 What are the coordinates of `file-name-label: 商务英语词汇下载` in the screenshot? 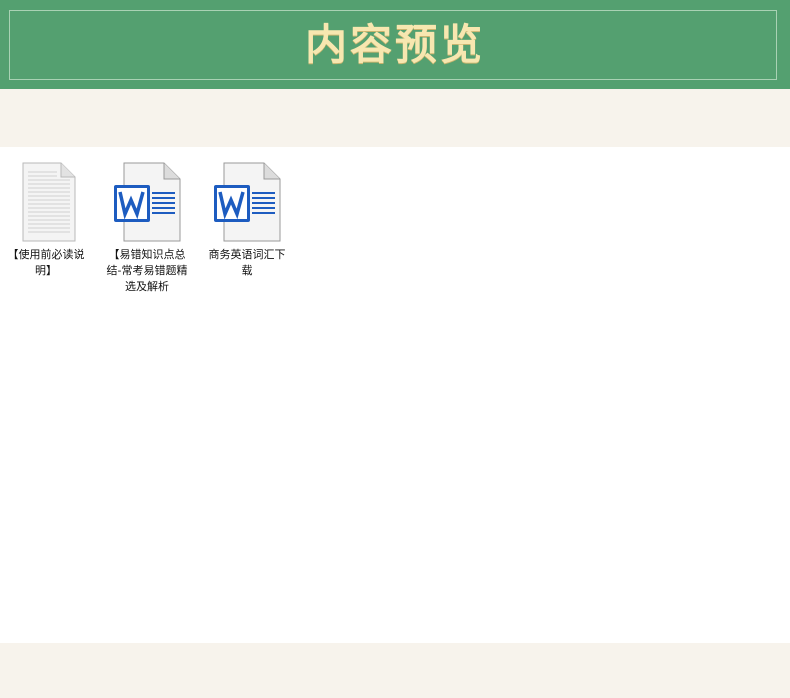 It's located at (247, 262).